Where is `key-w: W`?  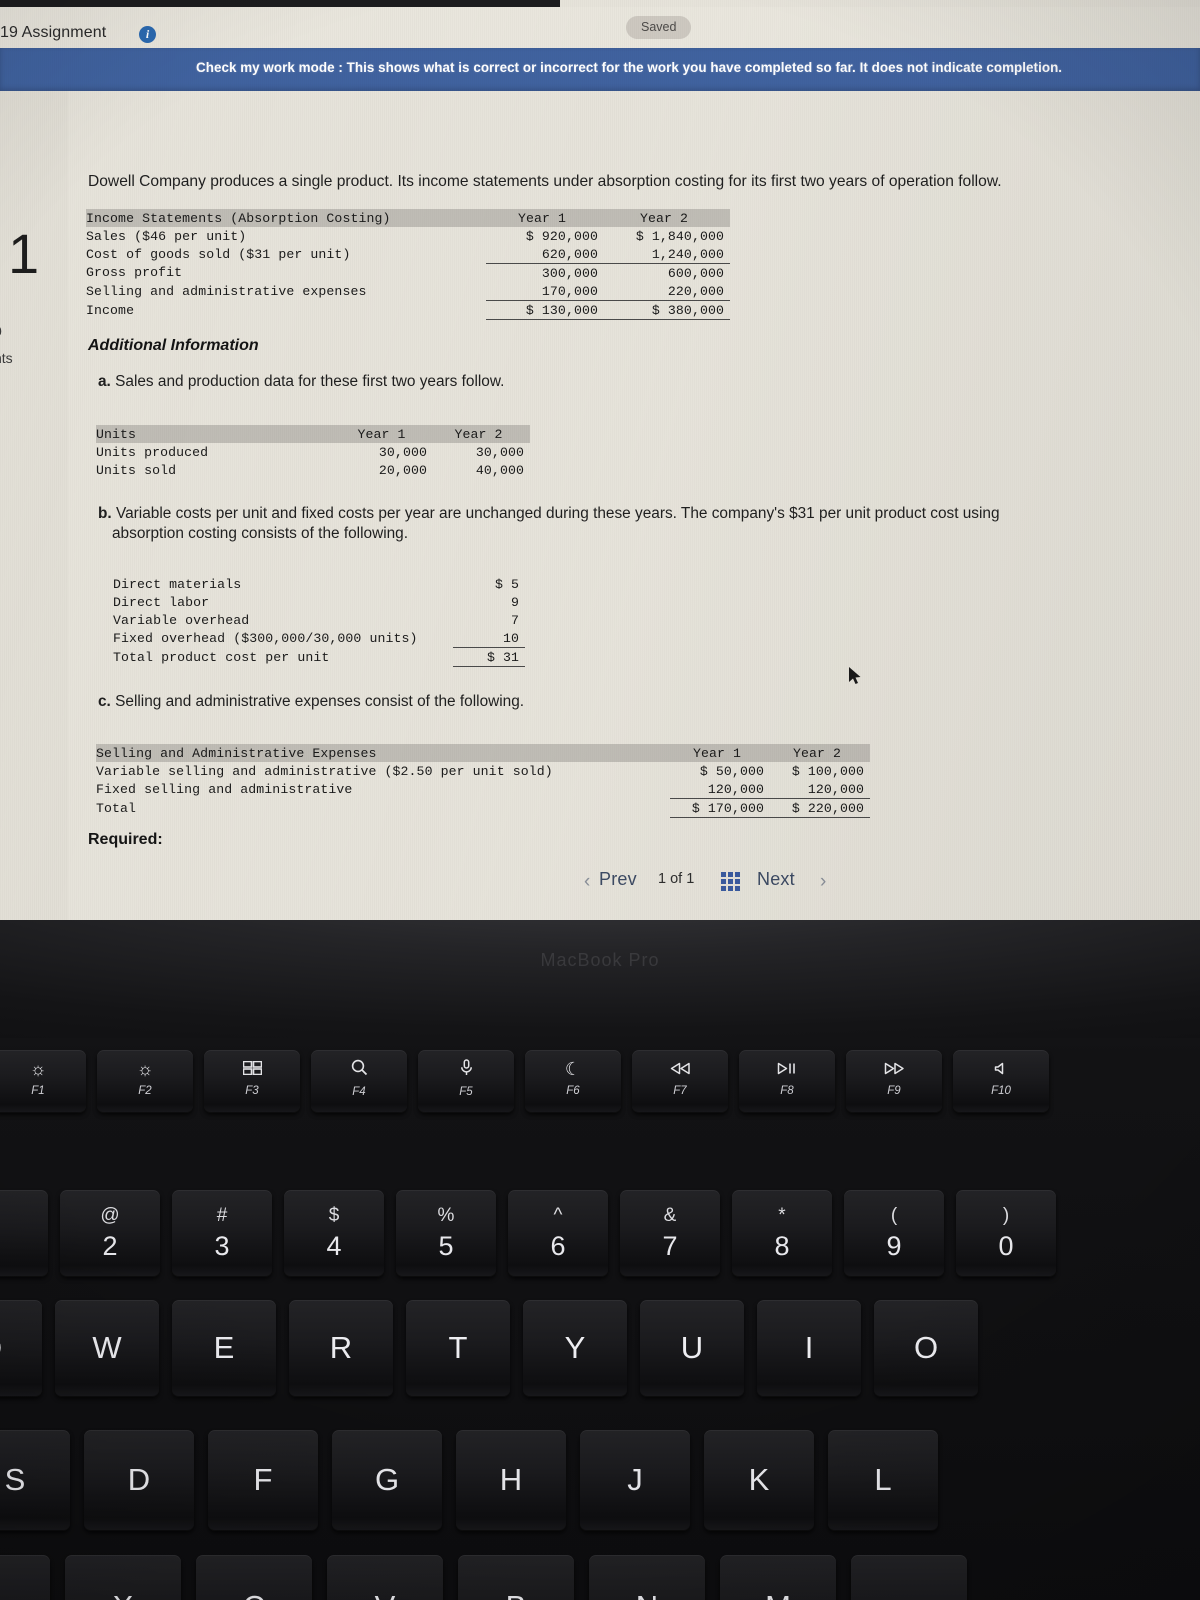 key-w: W is located at coordinates (107, 1348).